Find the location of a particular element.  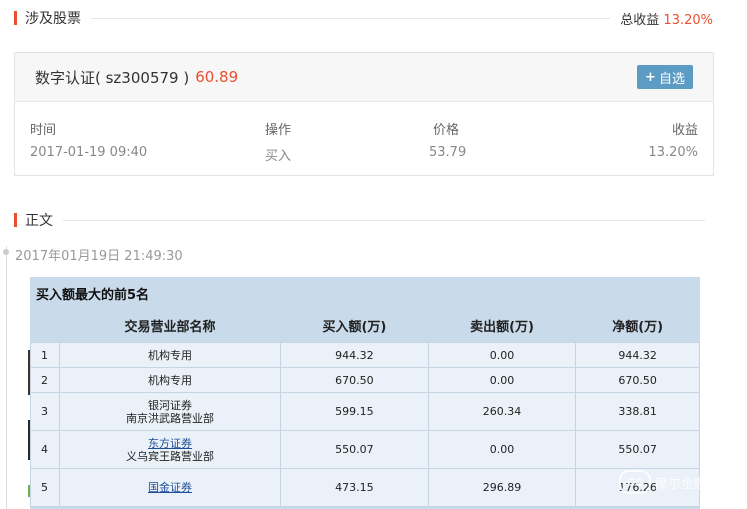

watermark: CC 摩尔金融 is located at coordinates (662, 482).